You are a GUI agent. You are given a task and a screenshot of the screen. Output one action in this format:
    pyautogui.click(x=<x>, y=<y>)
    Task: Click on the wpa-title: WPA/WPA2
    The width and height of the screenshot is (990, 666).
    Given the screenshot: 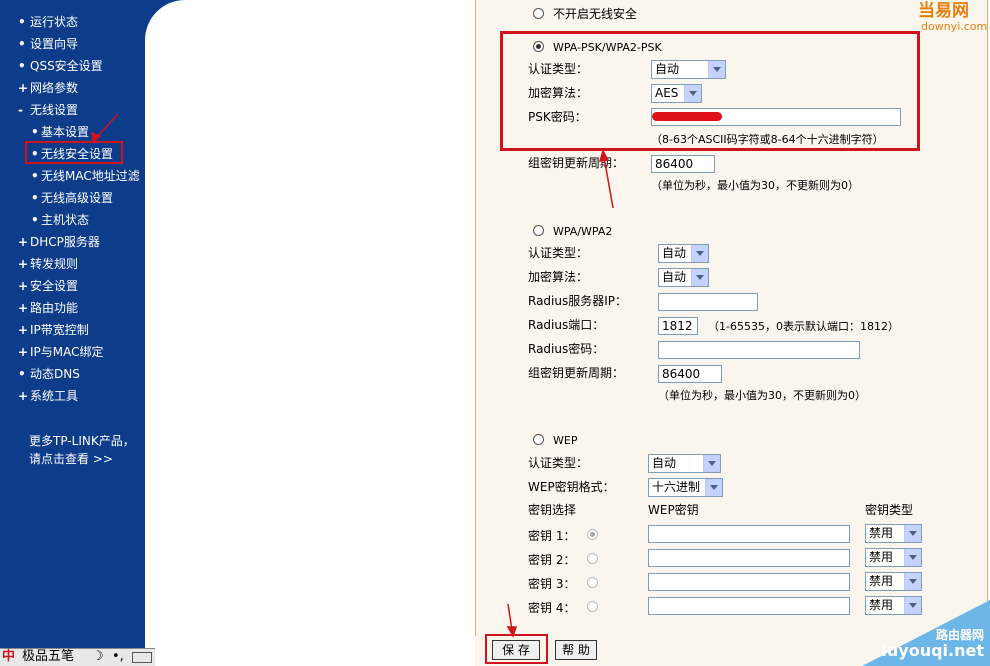 What is the action you would take?
    pyautogui.click(x=583, y=231)
    